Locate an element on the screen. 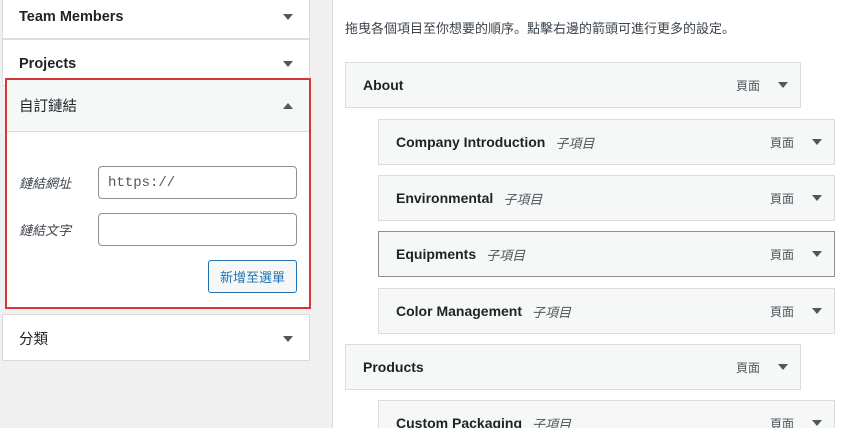  menu-instructions: 拖曳各個項目至你想要的順序。點擊右邊的箭頭可進行更多的設定。 is located at coordinates (540, 28).